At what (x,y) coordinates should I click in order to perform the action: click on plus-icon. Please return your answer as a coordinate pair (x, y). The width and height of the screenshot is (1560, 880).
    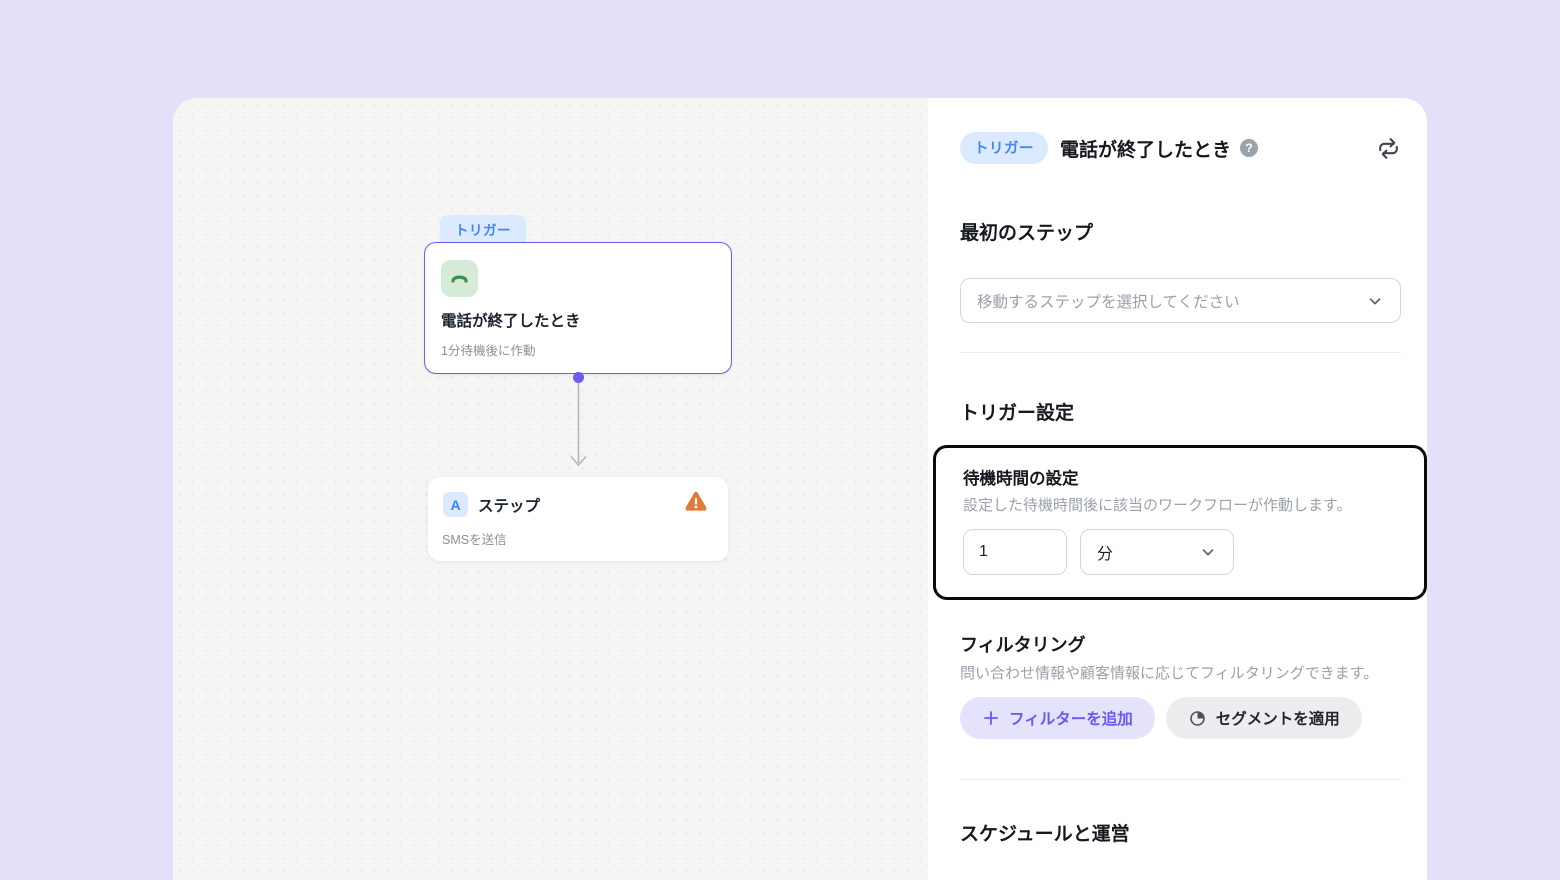
    Looking at the image, I should click on (991, 718).